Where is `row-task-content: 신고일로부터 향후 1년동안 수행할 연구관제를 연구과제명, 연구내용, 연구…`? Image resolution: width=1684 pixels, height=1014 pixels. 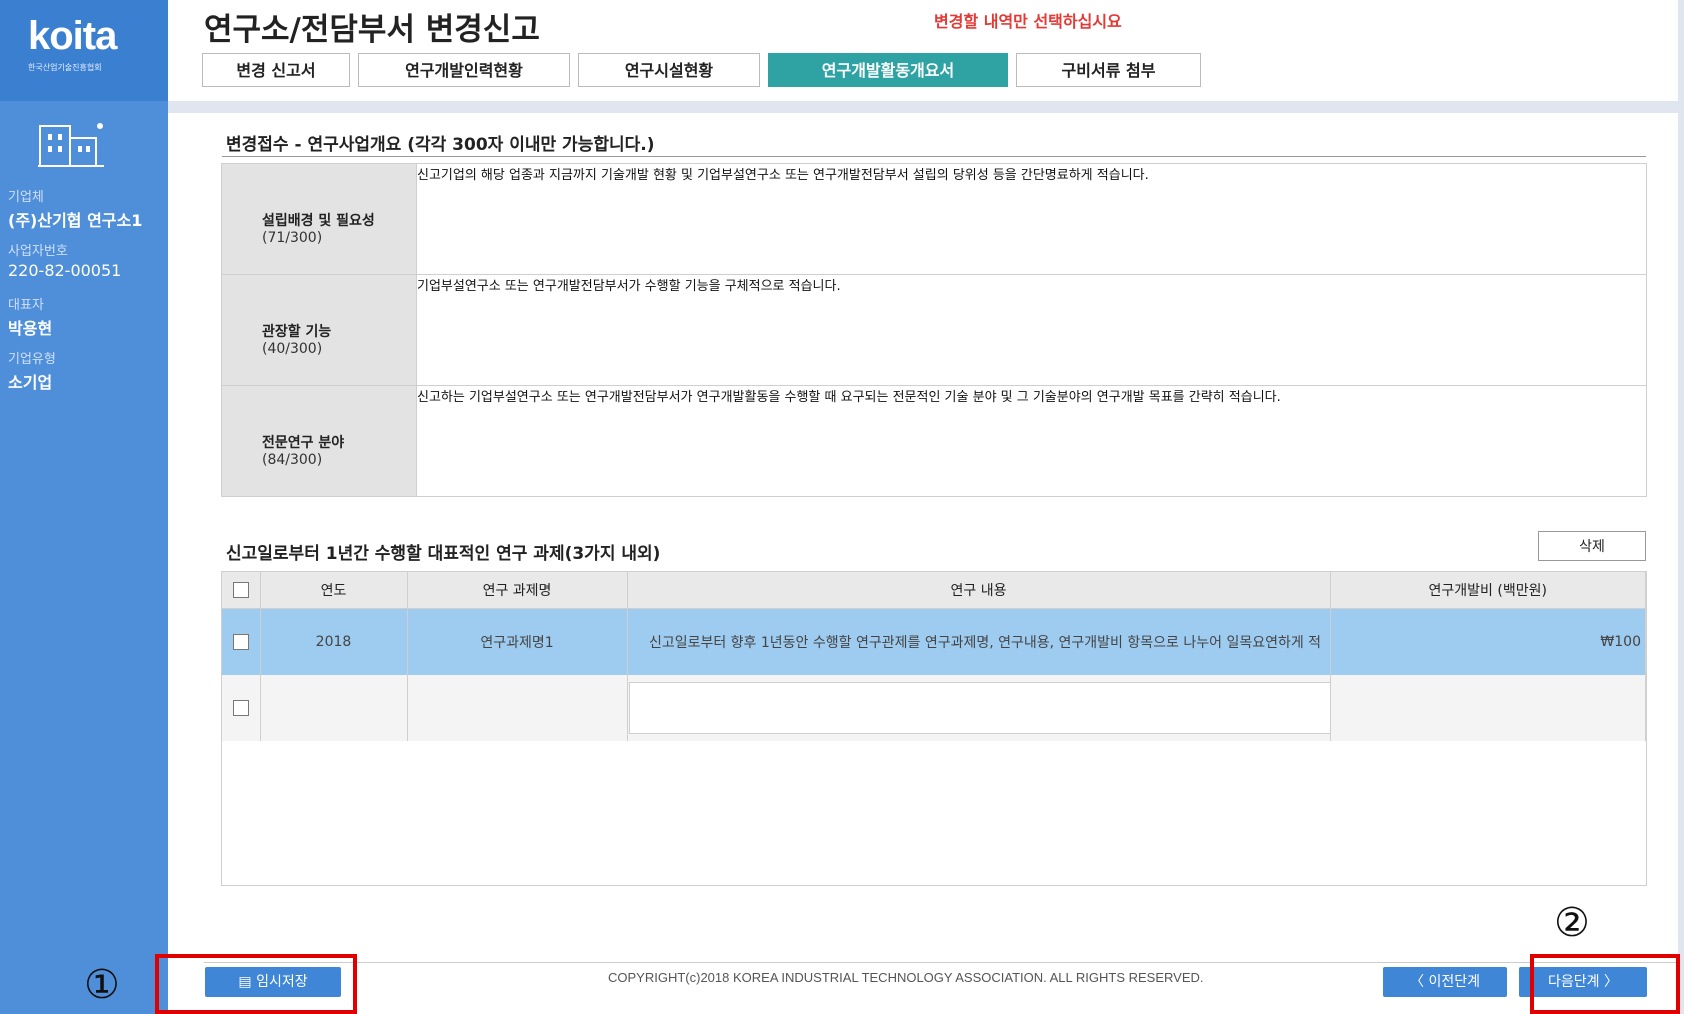
row-task-content: 신고일로부터 향후 1년동안 수행할 연구관제를 연구과제명, 연구내용, 연구… is located at coordinates (979, 641).